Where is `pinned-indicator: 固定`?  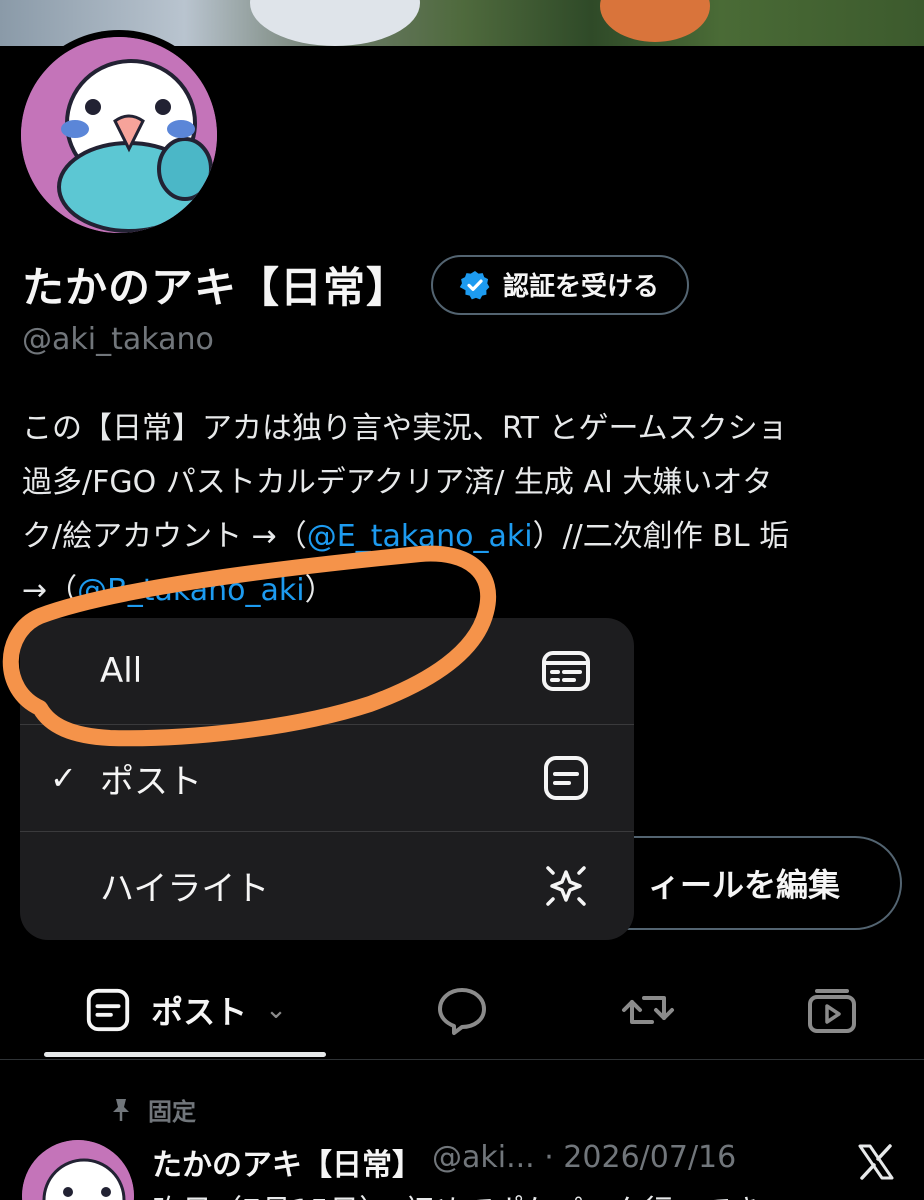 pinned-indicator: 固定 is located at coordinates (152, 1109).